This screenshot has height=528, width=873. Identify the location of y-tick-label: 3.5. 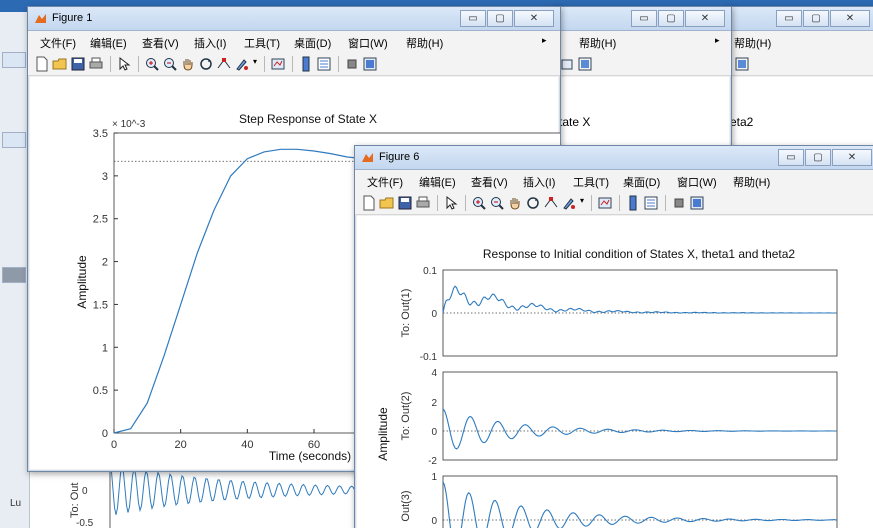
(100, 134).